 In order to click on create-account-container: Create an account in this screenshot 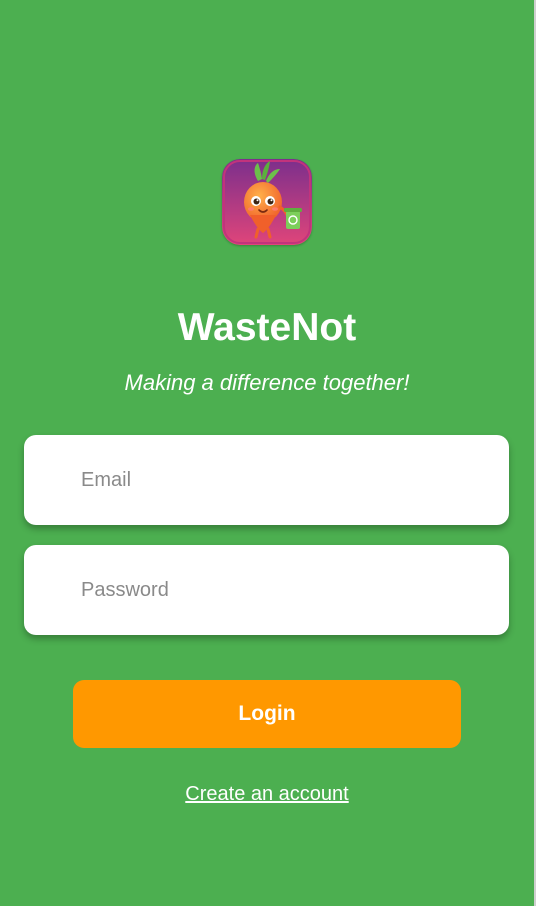, I will do `click(267, 794)`.